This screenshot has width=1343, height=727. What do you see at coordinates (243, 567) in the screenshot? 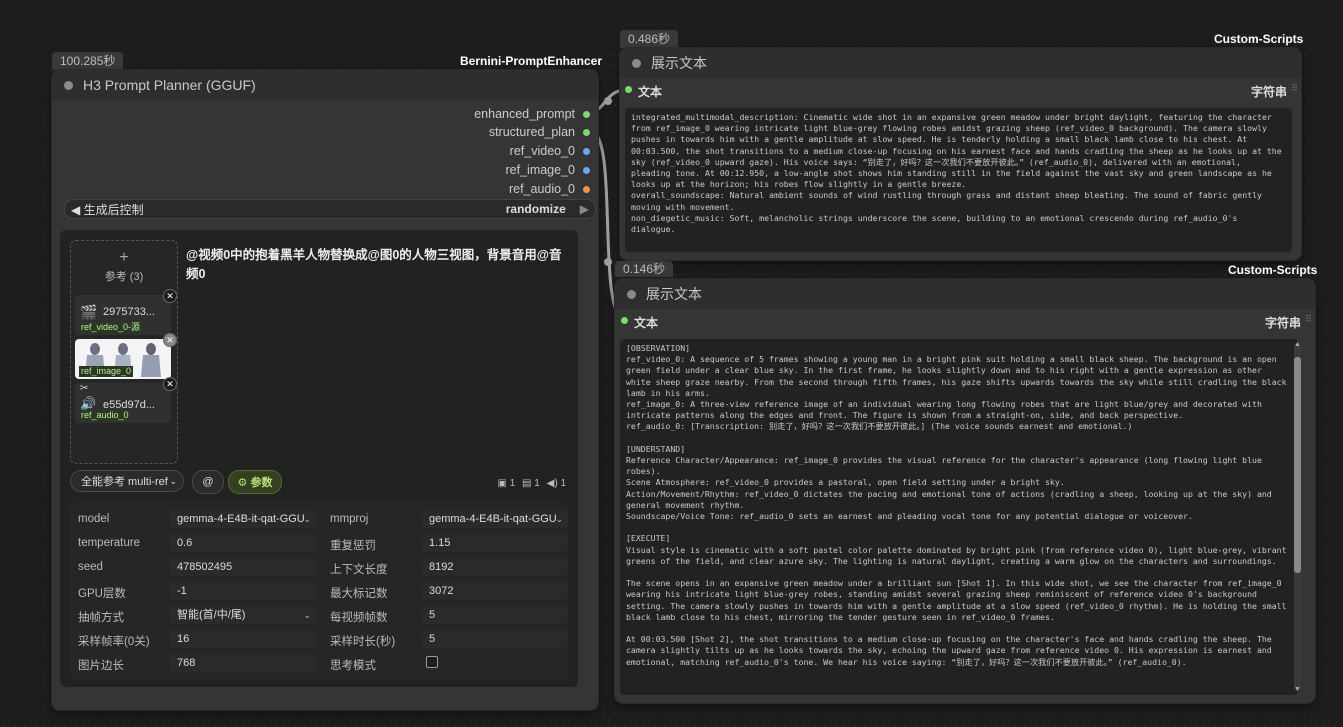
I see `seed-input: 478502495` at bounding box center [243, 567].